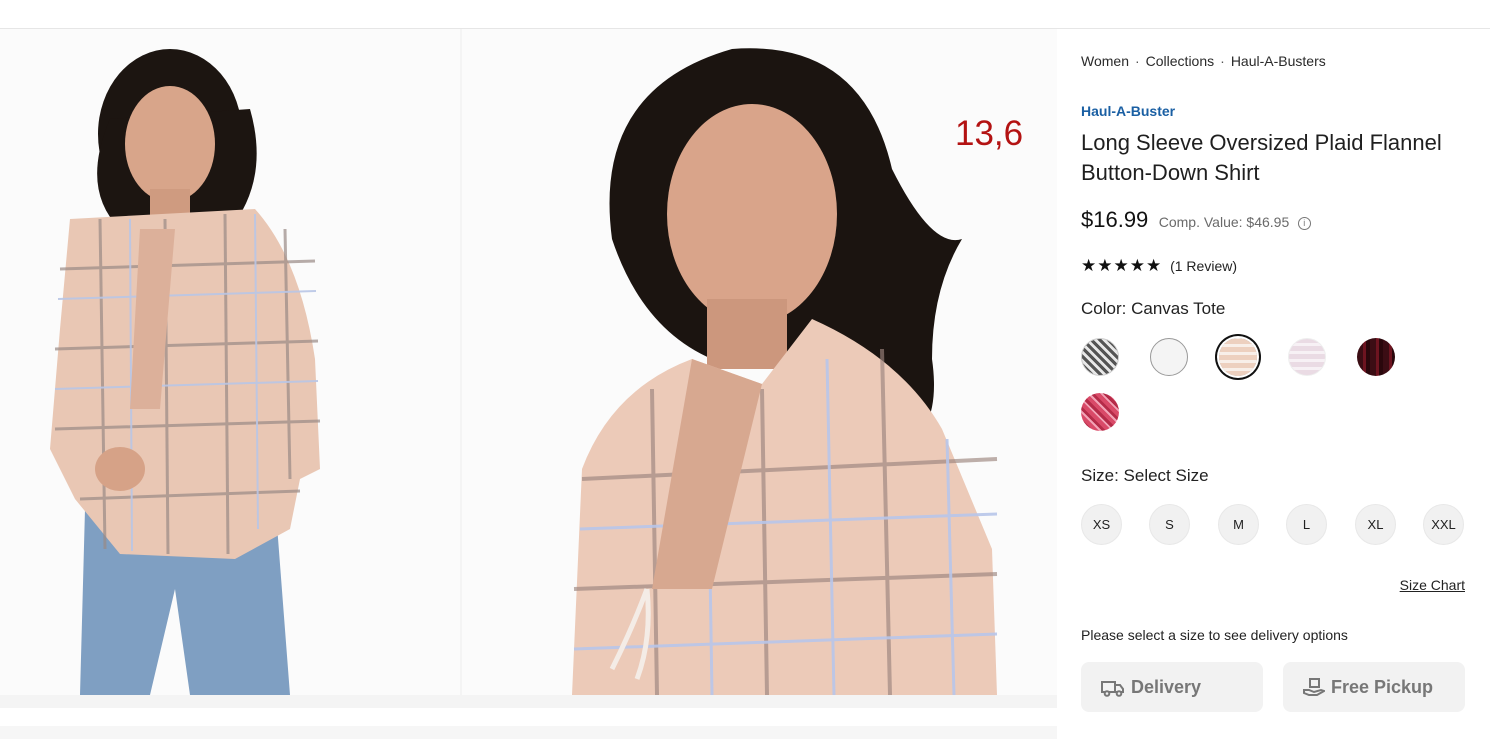  Describe the element at coordinates (1112, 689) in the screenshot. I see `truck-icon` at that location.